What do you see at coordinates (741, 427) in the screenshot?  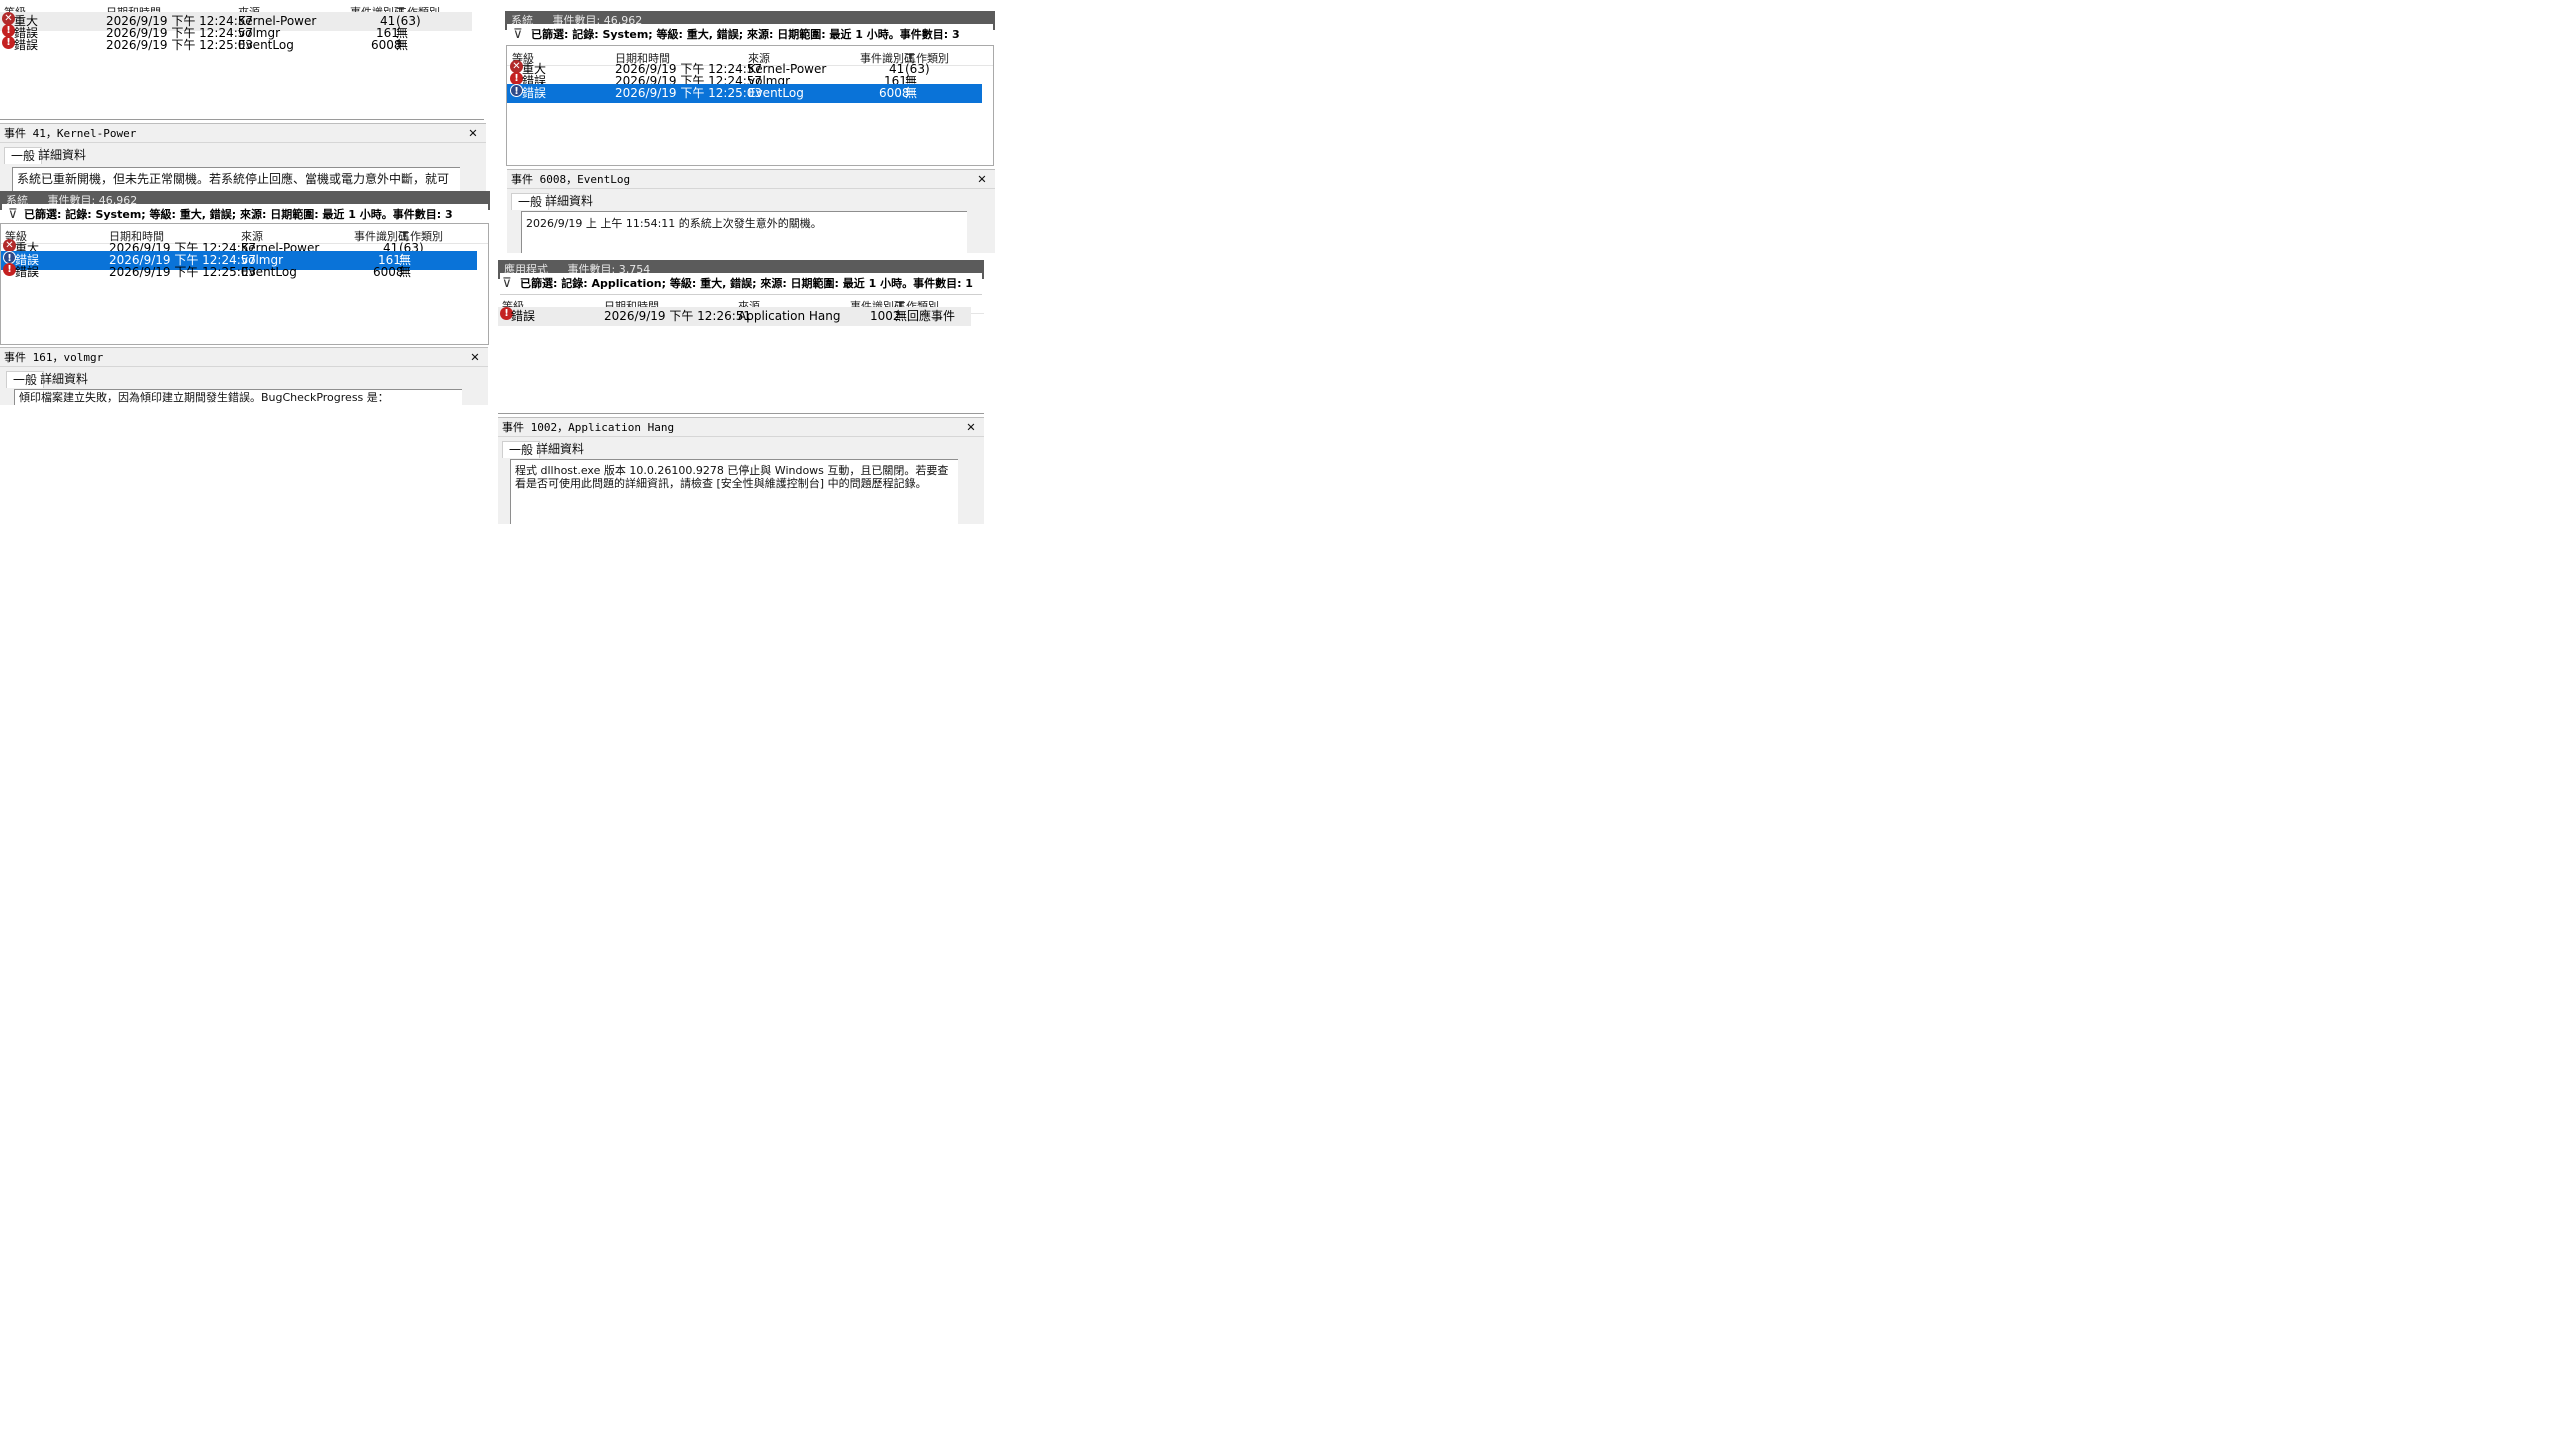 I see `detail-title-bar: 事件 1002，Application Hang ✕` at bounding box center [741, 427].